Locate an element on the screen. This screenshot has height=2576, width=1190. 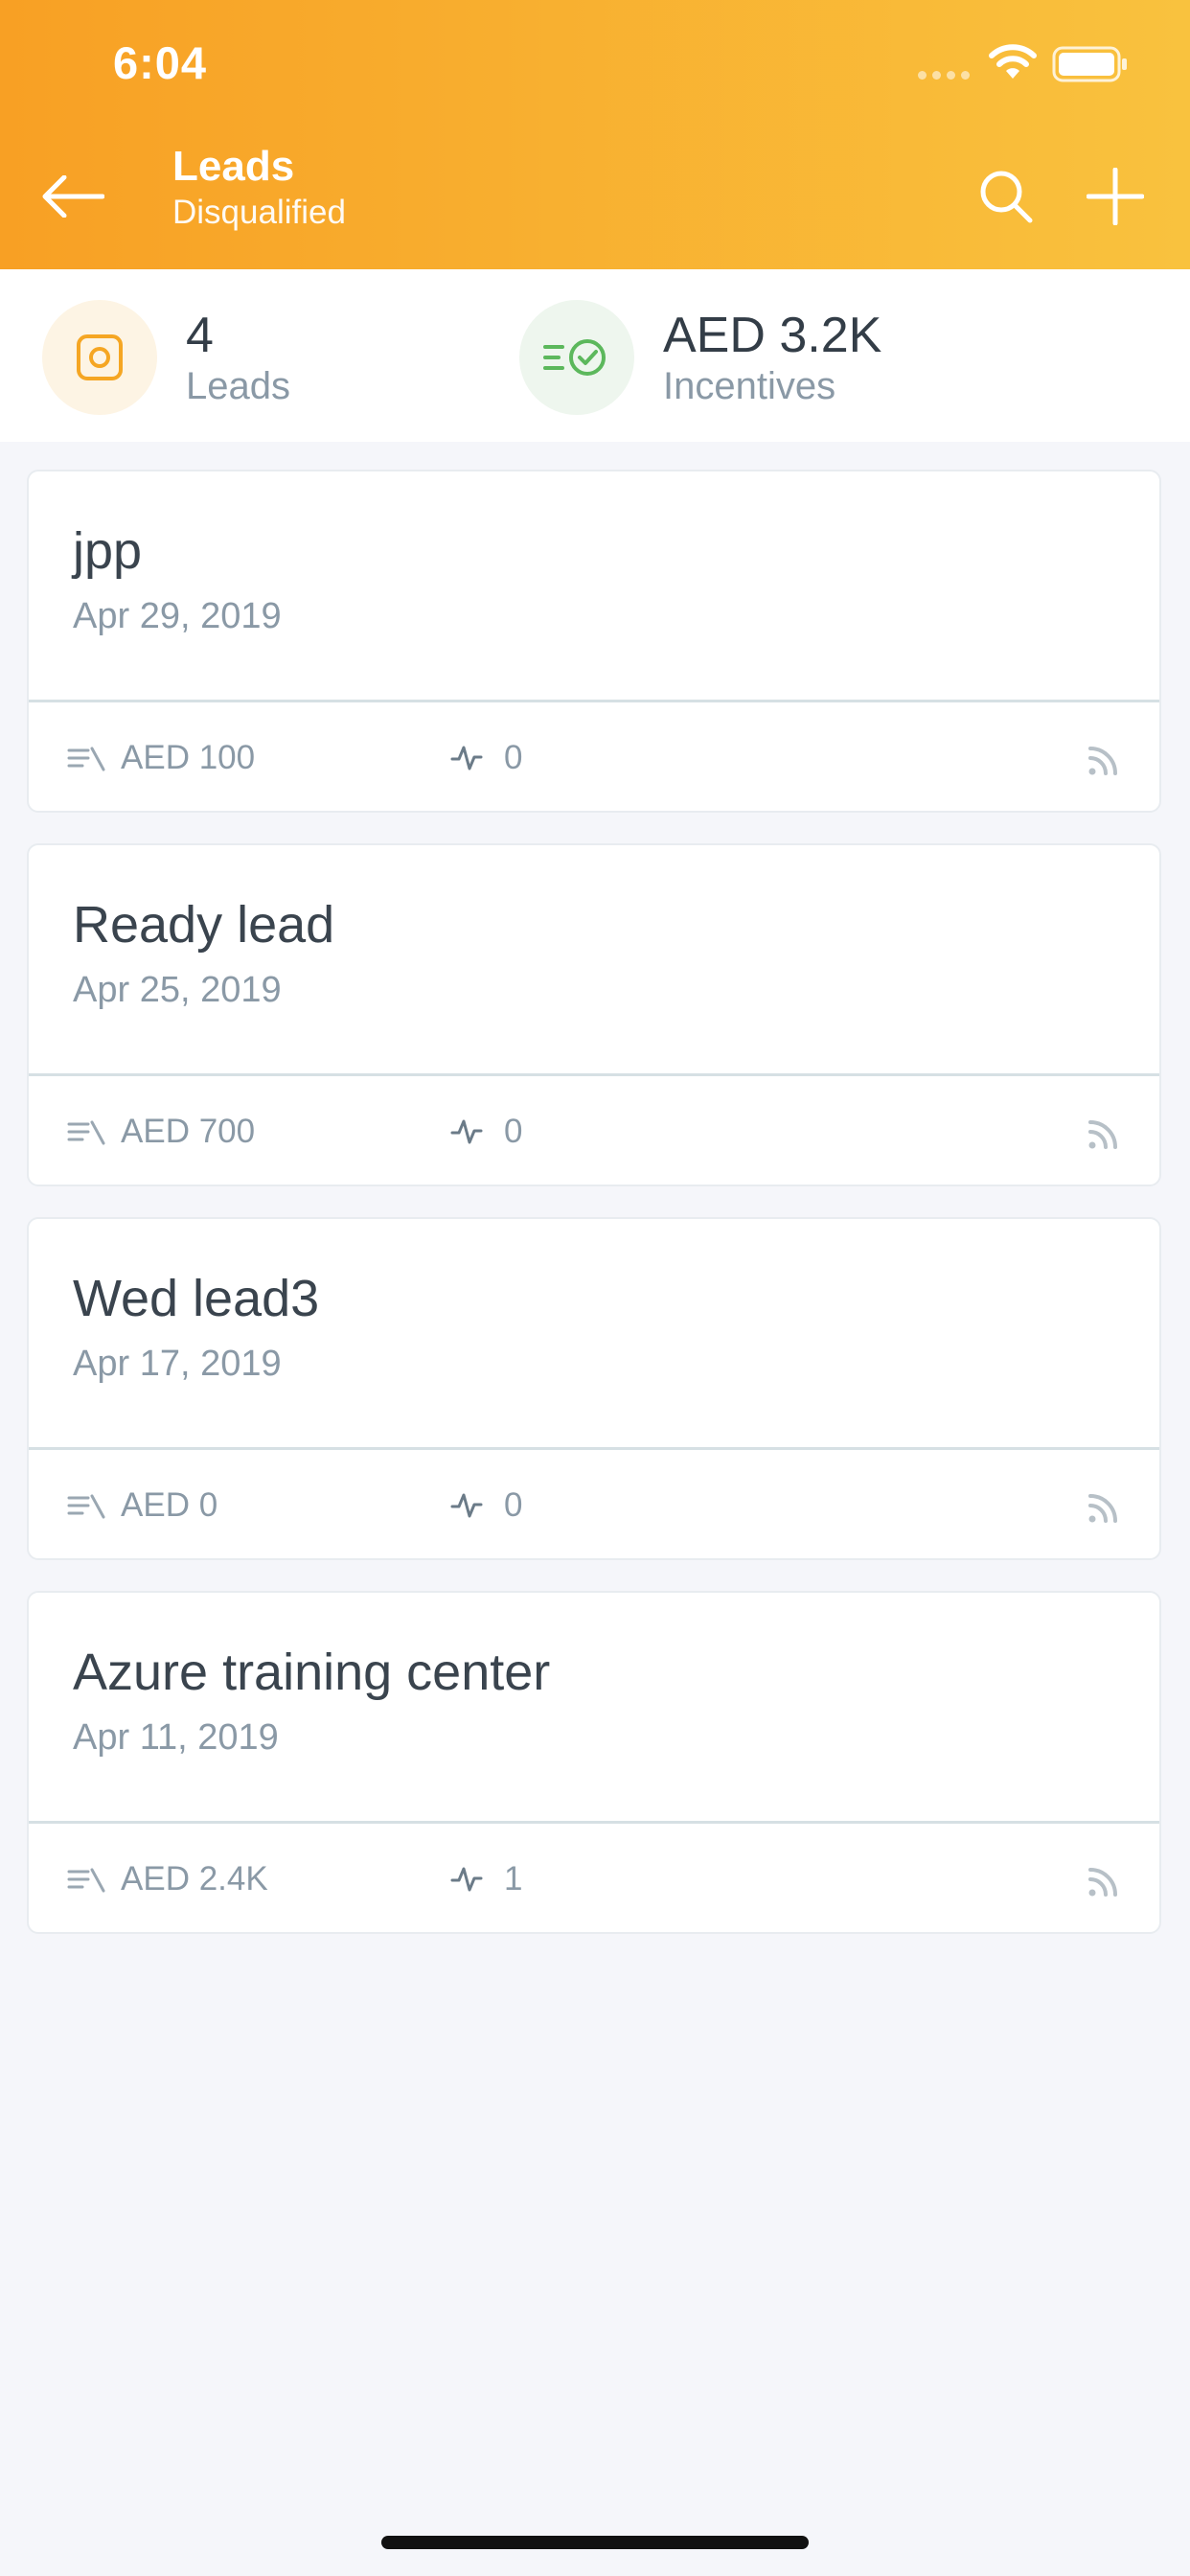
title-block: Leads Disqualified is located at coordinates (259, 188).